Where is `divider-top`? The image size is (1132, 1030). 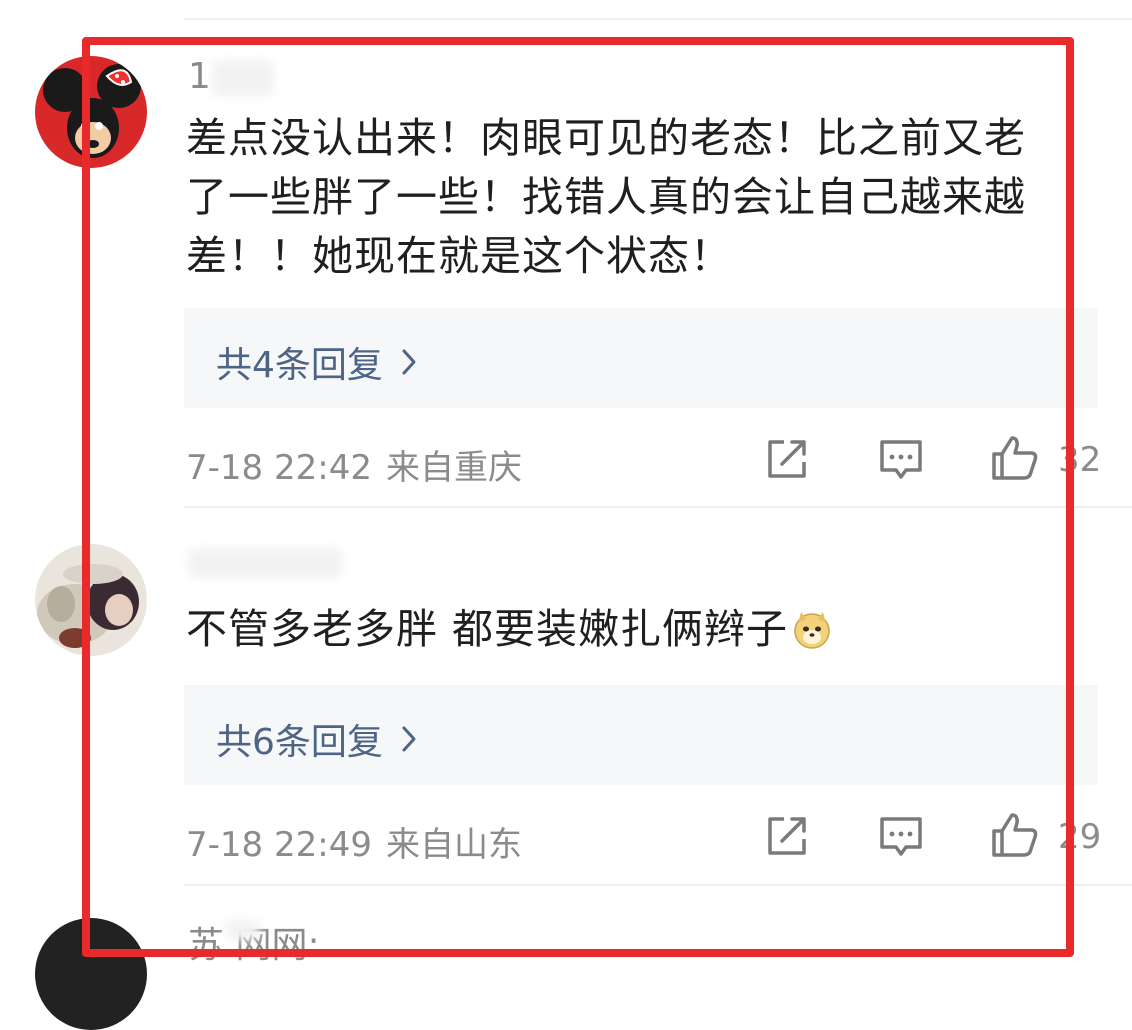
divider-top is located at coordinates (658, 19).